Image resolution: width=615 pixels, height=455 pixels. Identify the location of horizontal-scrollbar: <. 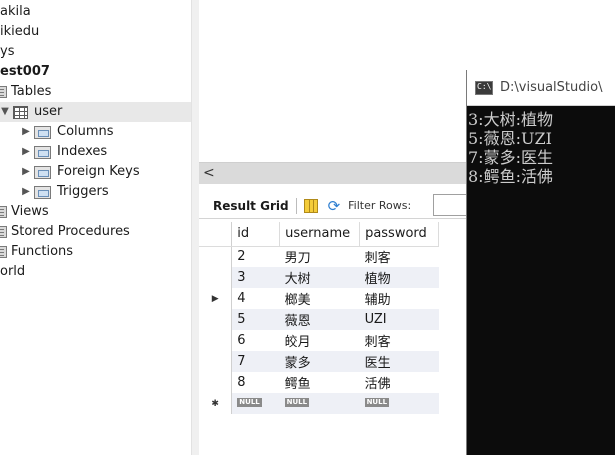
(332, 173).